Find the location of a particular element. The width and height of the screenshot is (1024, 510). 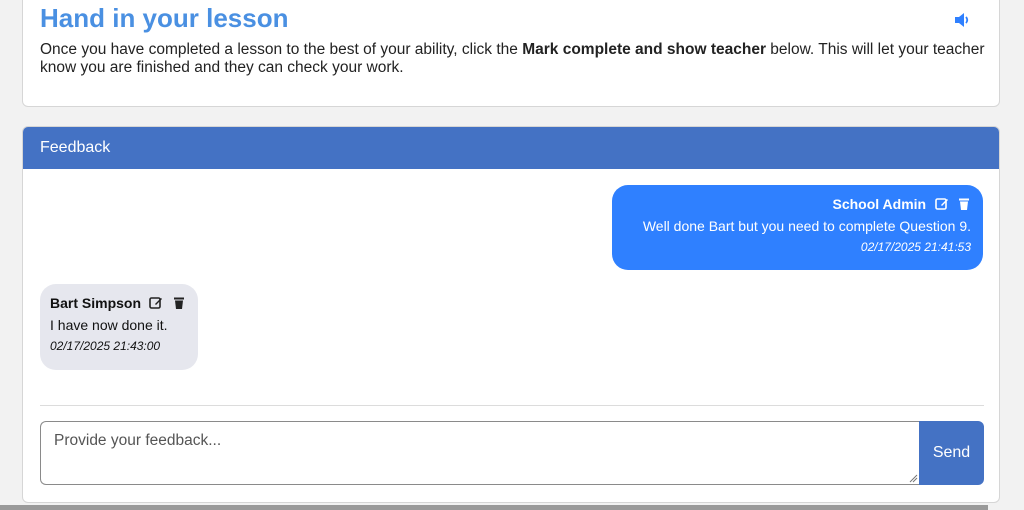

feedback-header: Feedback is located at coordinates (511, 148).